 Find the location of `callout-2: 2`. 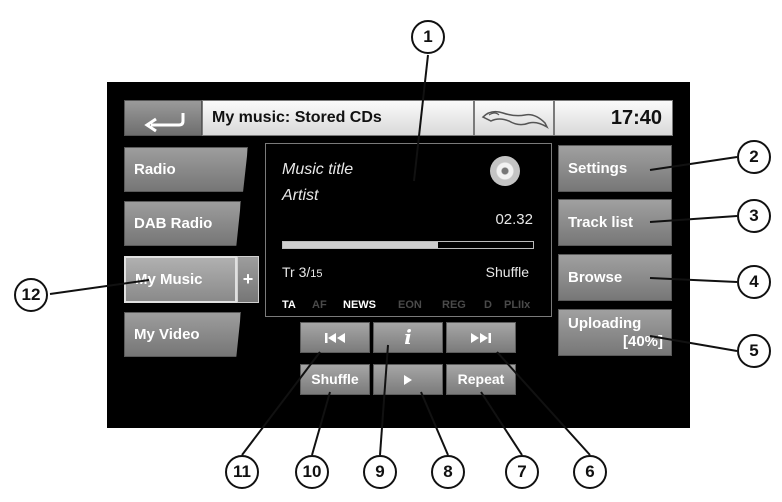

callout-2: 2 is located at coordinates (754, 157).